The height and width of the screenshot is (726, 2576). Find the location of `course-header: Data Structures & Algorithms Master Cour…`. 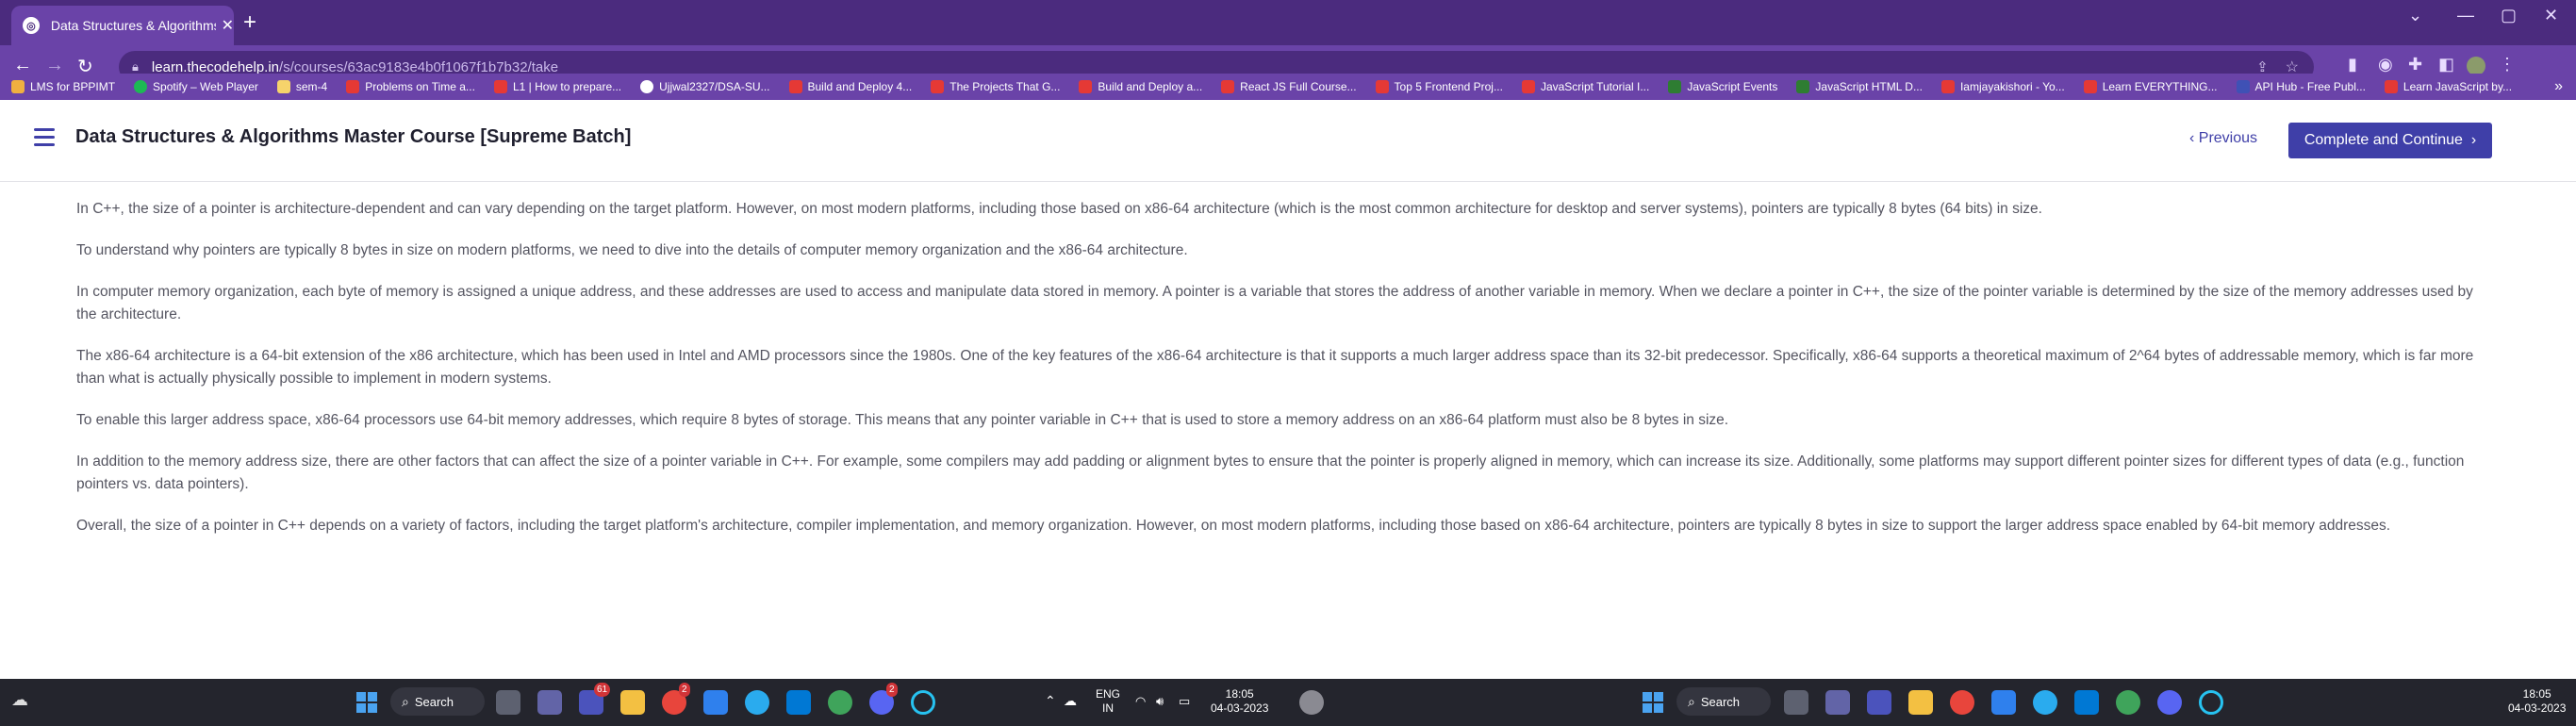

course-header: Data Structures & Algorithms Master Cour… is located at coordinates (1288, 141).